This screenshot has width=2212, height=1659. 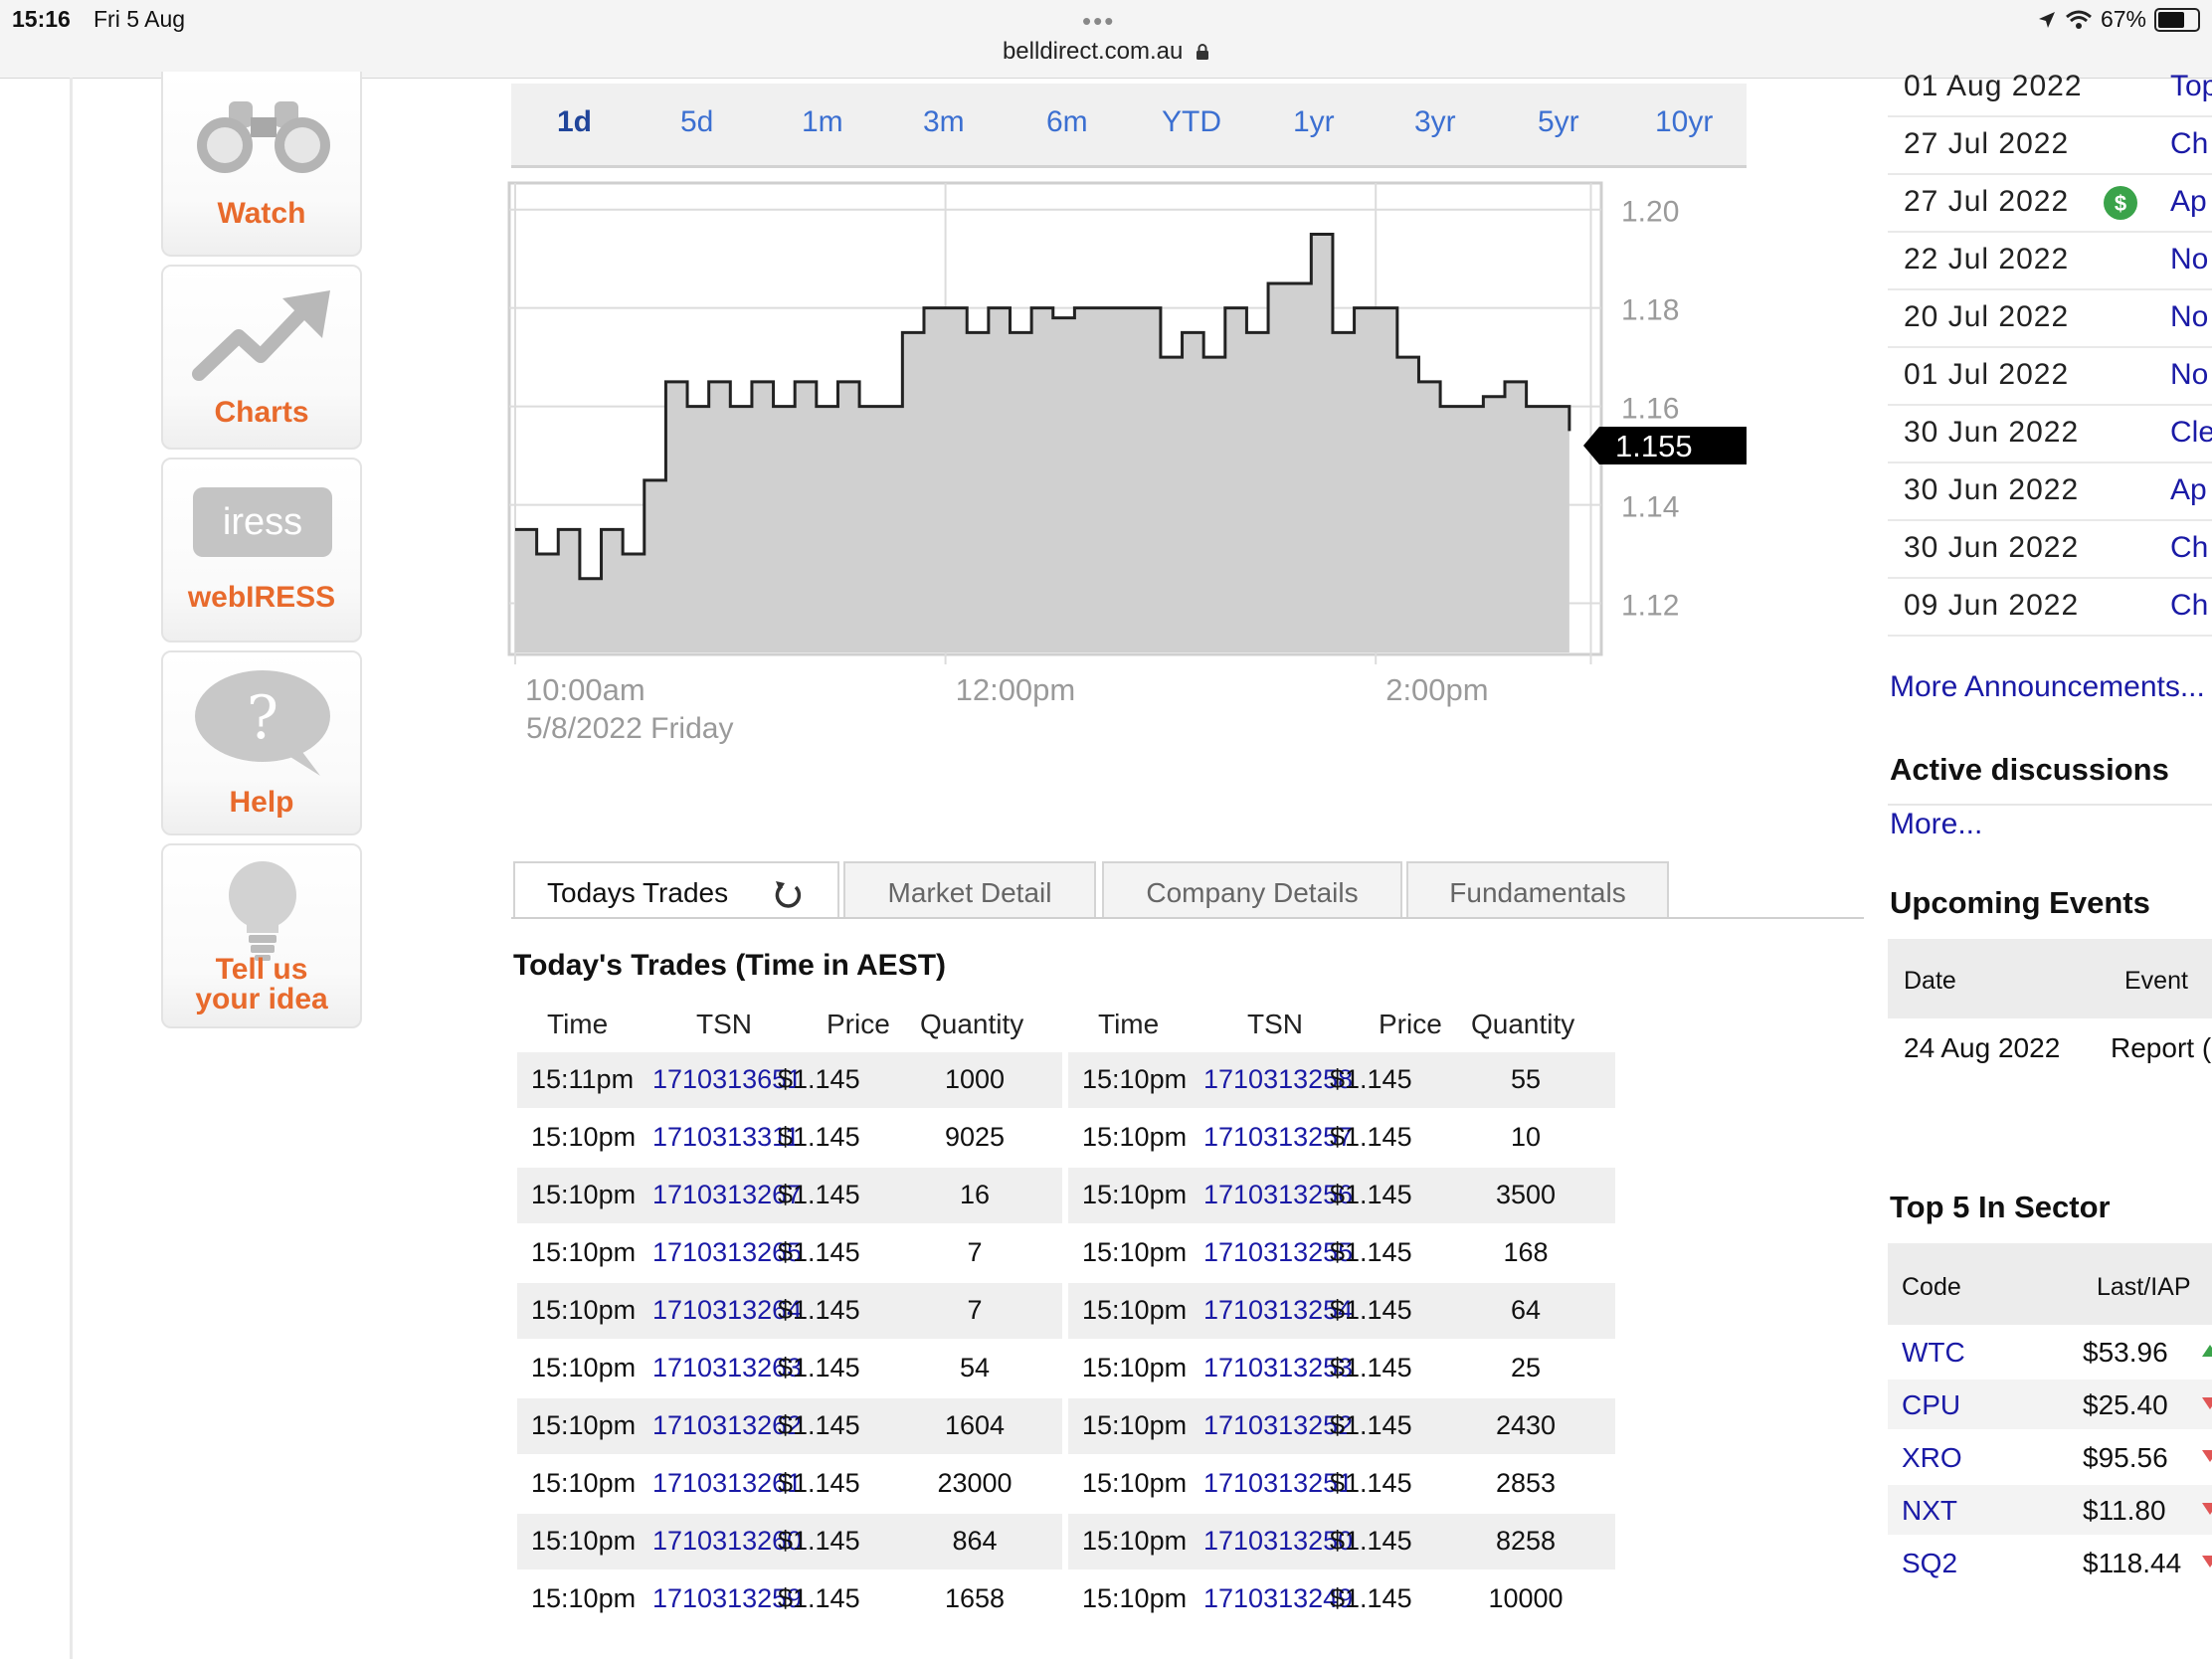 What do you see at coordinates (975, 1252) in the screenshot?
I see `trade-qty: 7` at bounding box center [975, 1252].